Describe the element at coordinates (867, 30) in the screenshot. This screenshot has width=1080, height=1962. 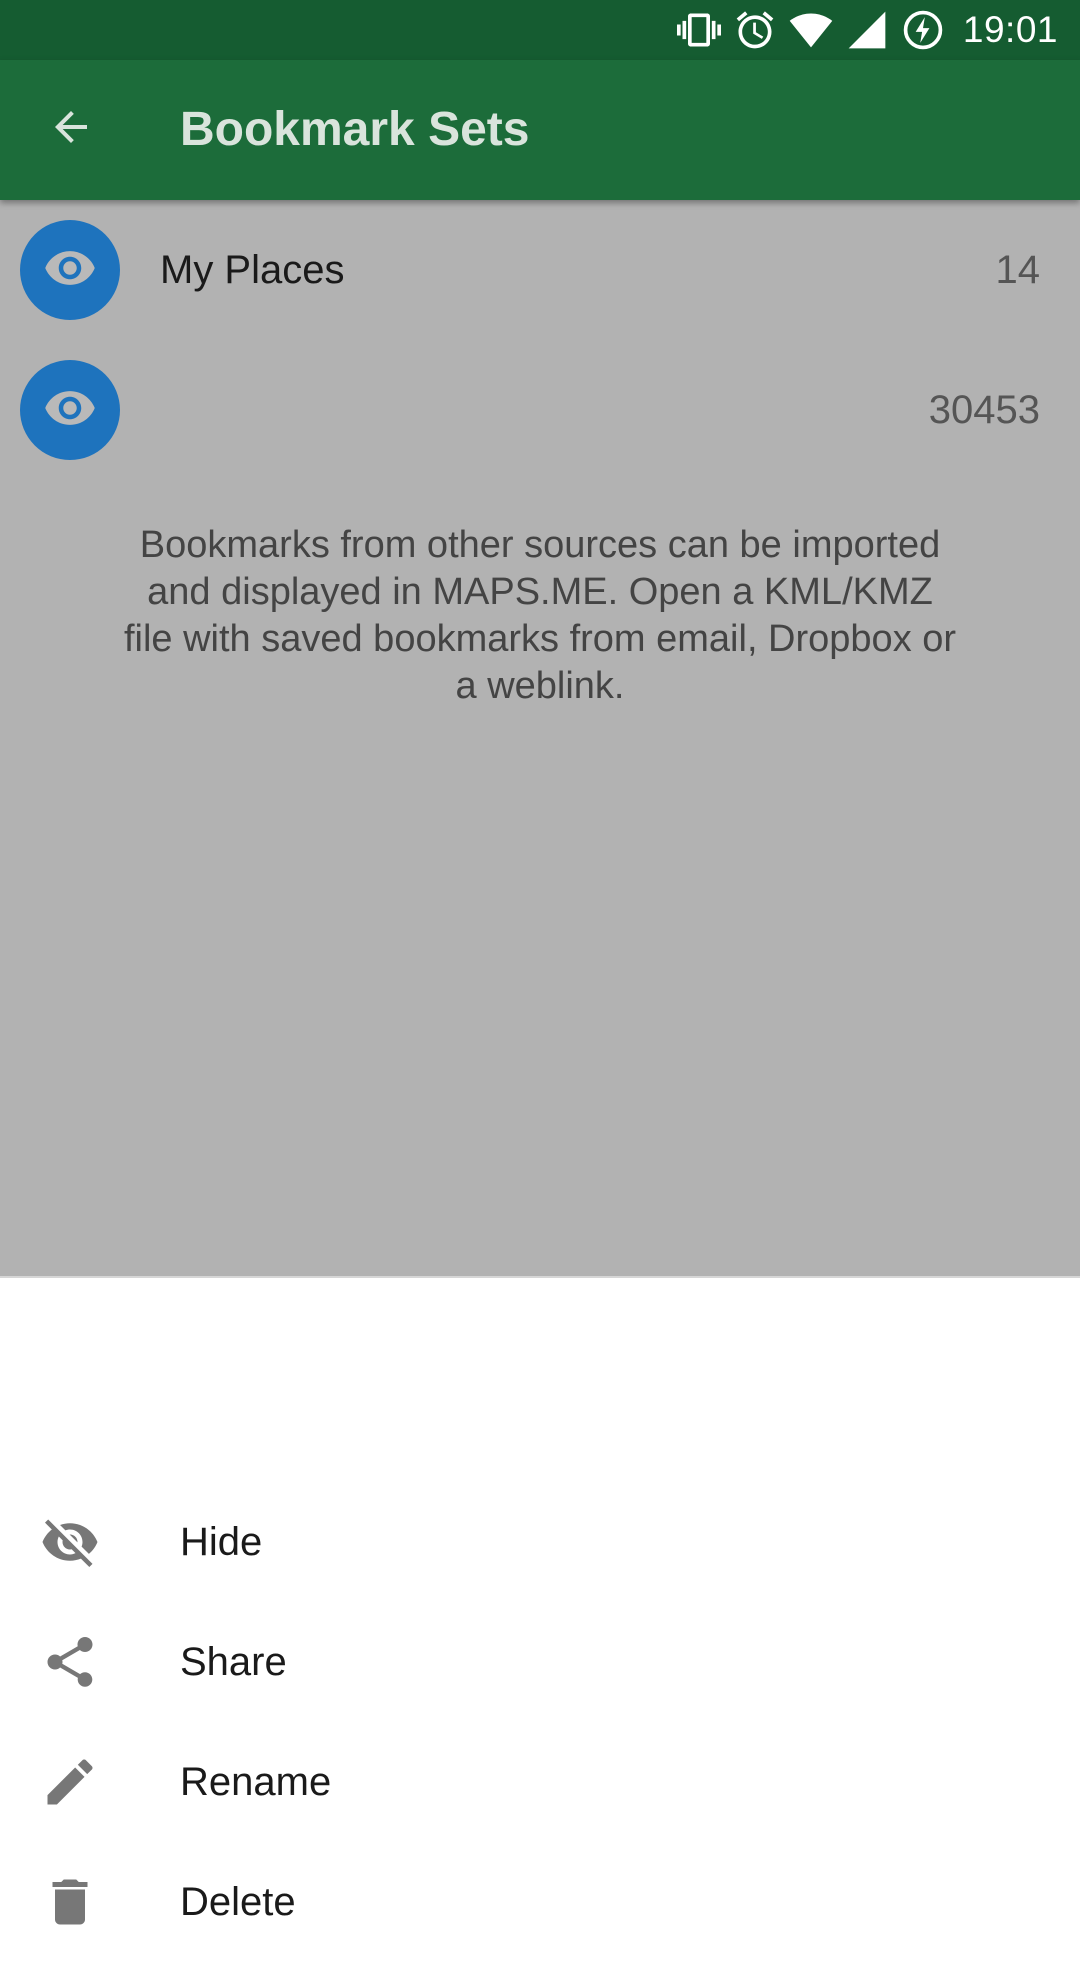
I see `signal-icon` at that location.